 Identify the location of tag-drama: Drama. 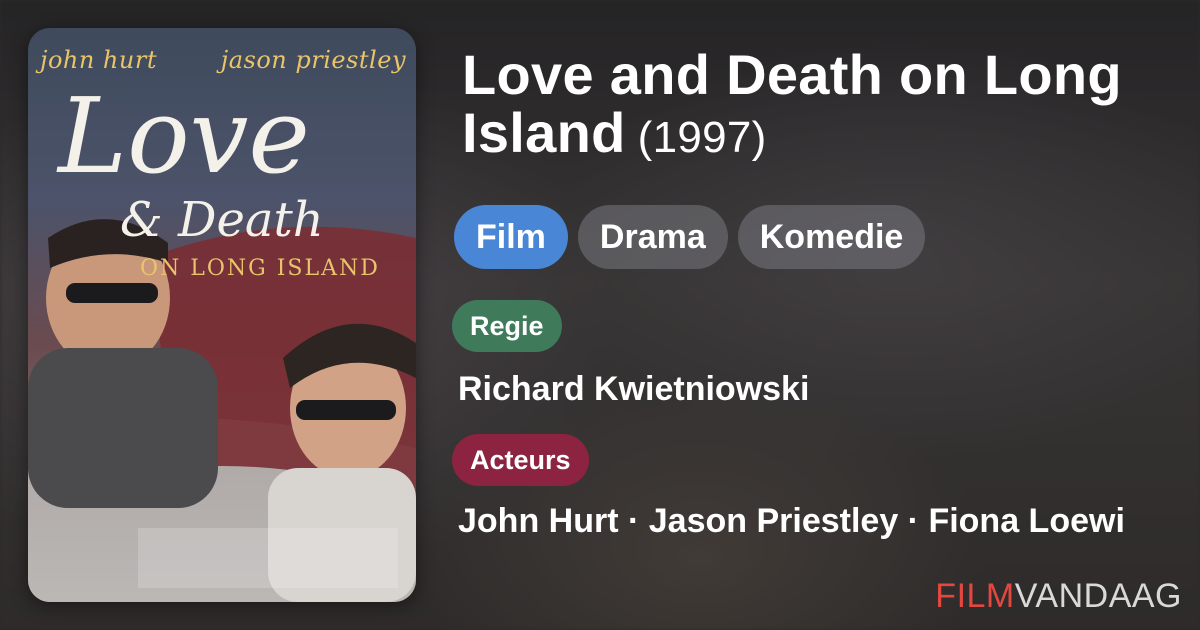
(652, 237).